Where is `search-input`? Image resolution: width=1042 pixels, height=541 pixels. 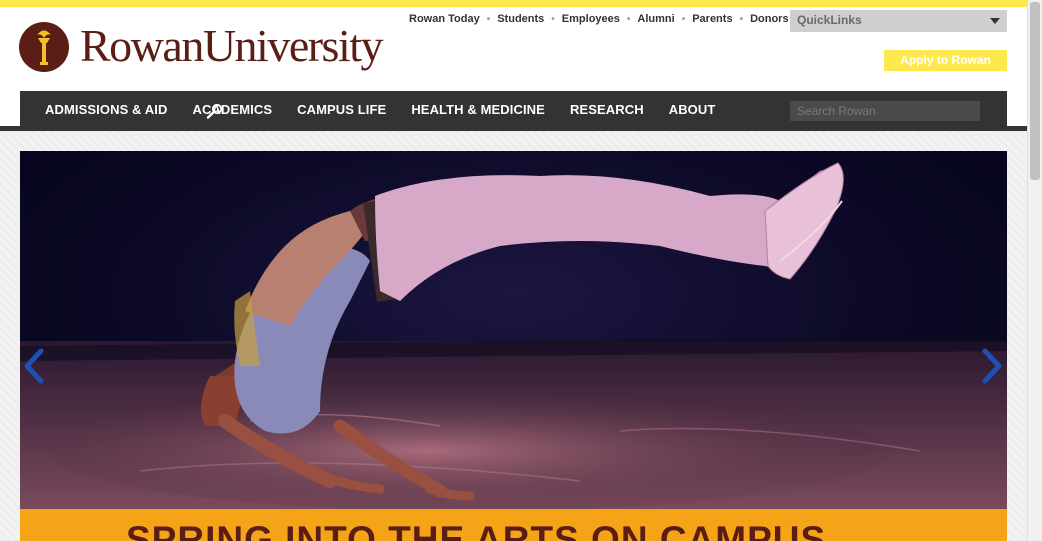
search-input is located at coordinates (885, 111).